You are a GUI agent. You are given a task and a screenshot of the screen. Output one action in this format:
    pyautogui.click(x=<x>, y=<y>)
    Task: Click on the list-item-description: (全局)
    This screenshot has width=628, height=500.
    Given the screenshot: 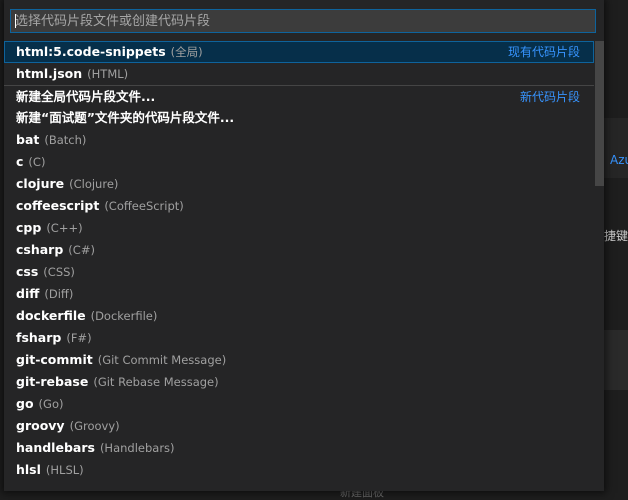 What is the action you would take?
    pyautogui.click(x=186, y=52)
    